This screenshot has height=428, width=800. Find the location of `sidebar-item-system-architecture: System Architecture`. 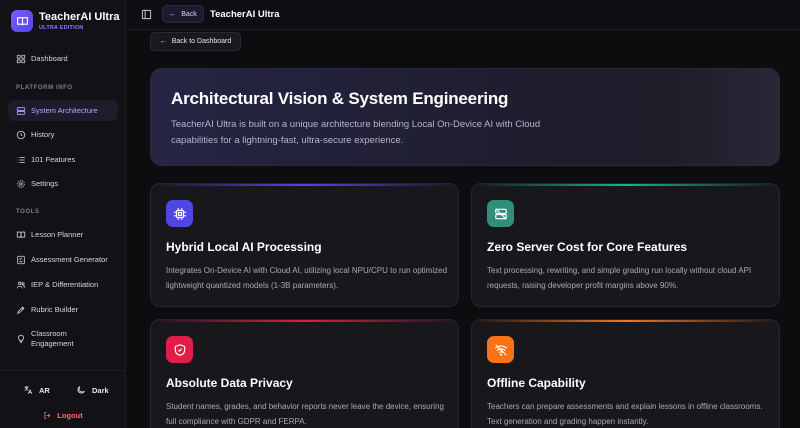

sidebar-item-system-architecture: System Architecture is located at coordinates (63, 110).